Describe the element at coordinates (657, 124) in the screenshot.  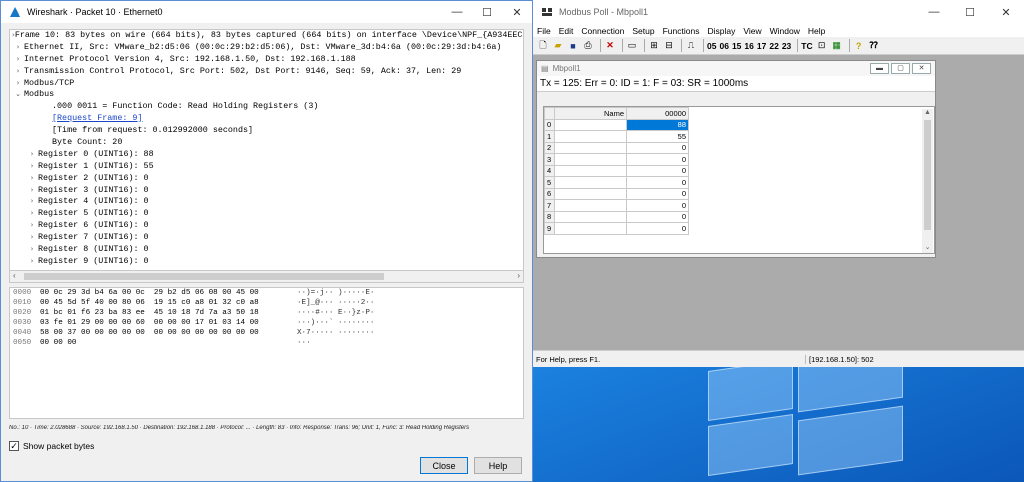
I see `register-value-cell: 88` at that location.